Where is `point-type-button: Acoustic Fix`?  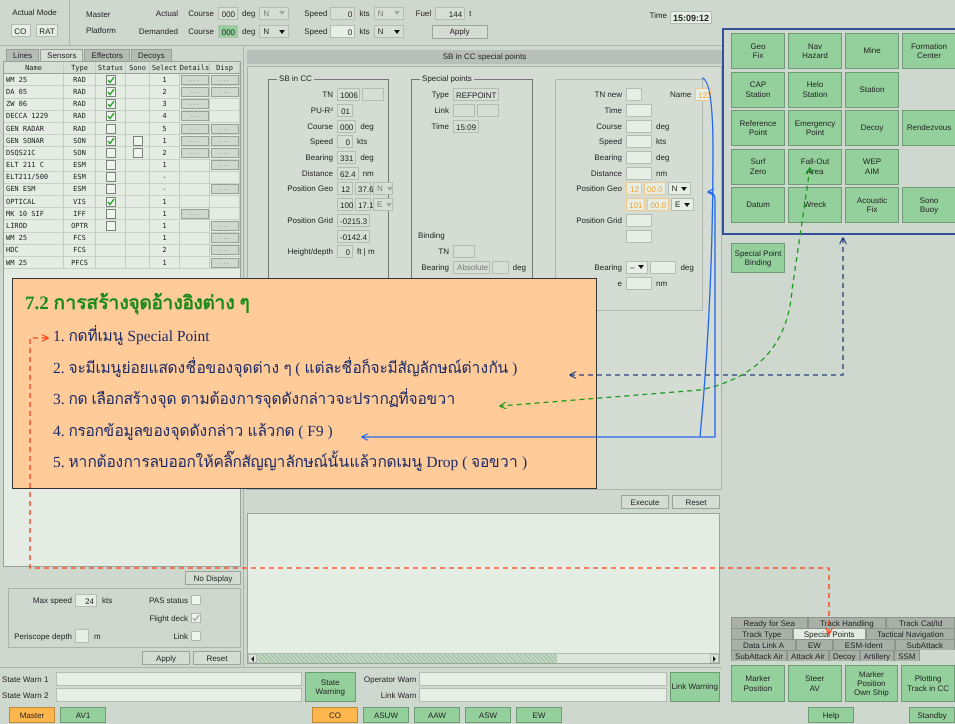 point-type-button: Acoustic Fix is located at coordinates (872, 205).